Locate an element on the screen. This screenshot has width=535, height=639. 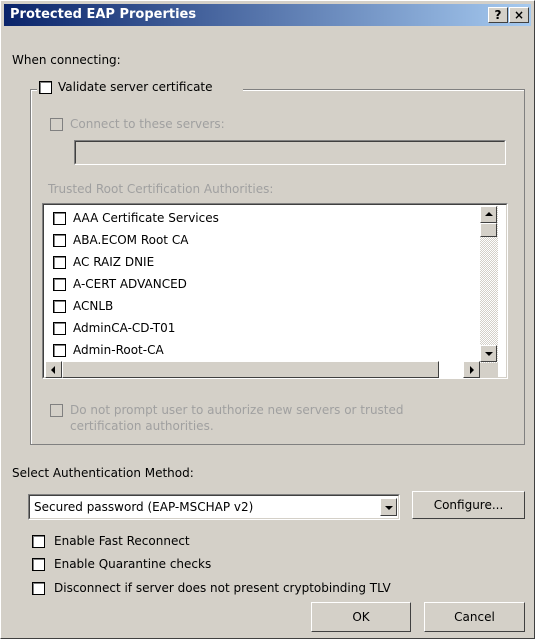
list-item: AC RAIZ DNIE is located at coordinates (261, 263).